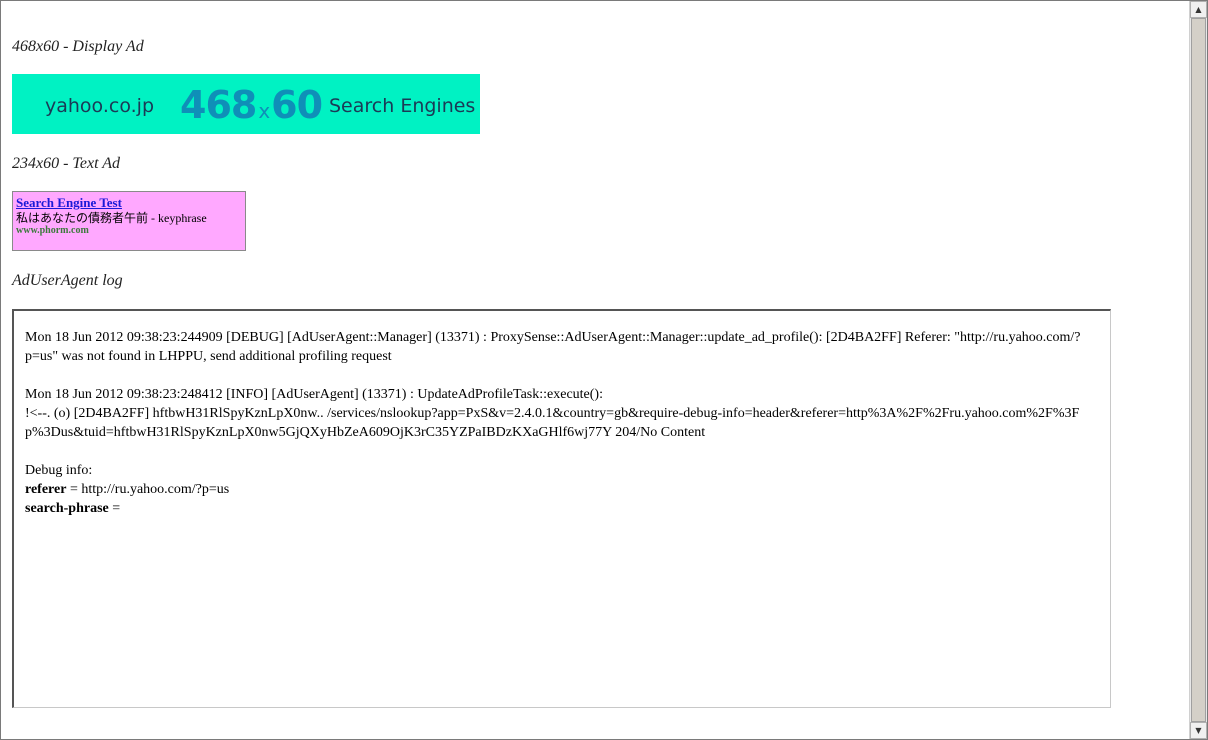 The height and width of the screenshot is (740, 1208). Describe the element at coordinates (114, 508) in the screenshot. I see `debug-value: =` at that location.